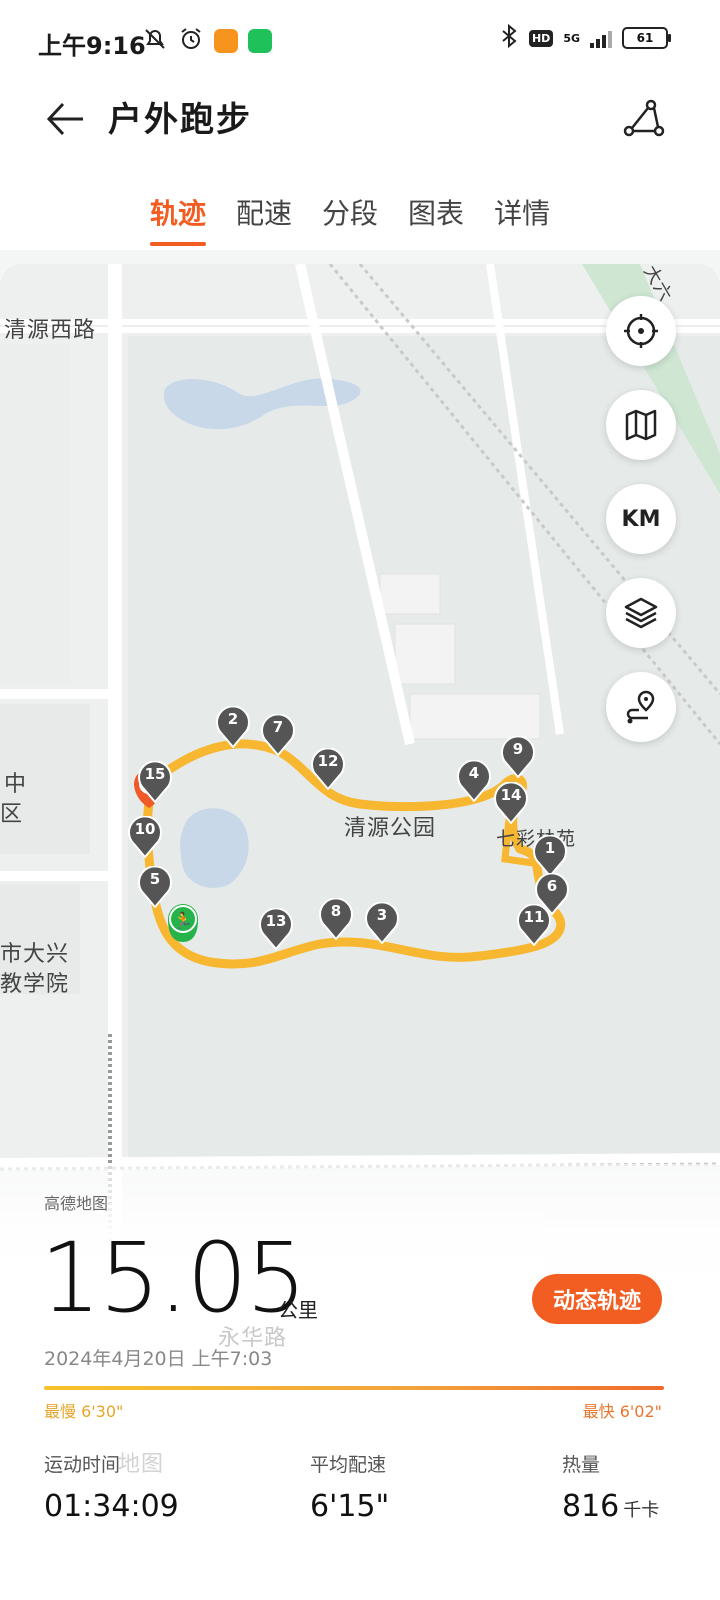 The height and width of the screenshot is (1600, 720). I want to click on locate-button, so click(641, 331).